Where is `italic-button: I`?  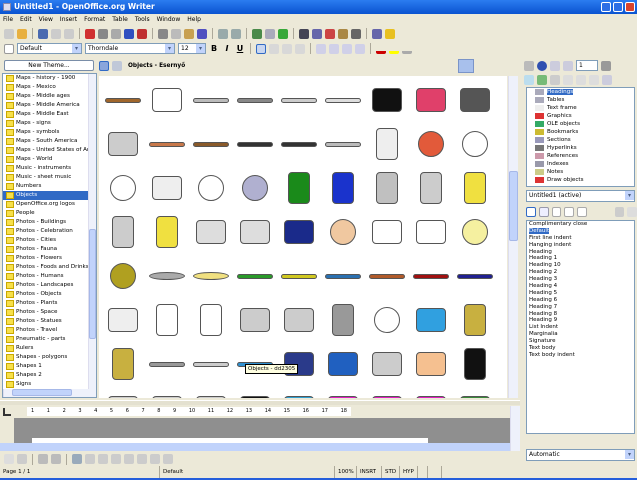 italic-button: I is located at coordinates (227, 49).